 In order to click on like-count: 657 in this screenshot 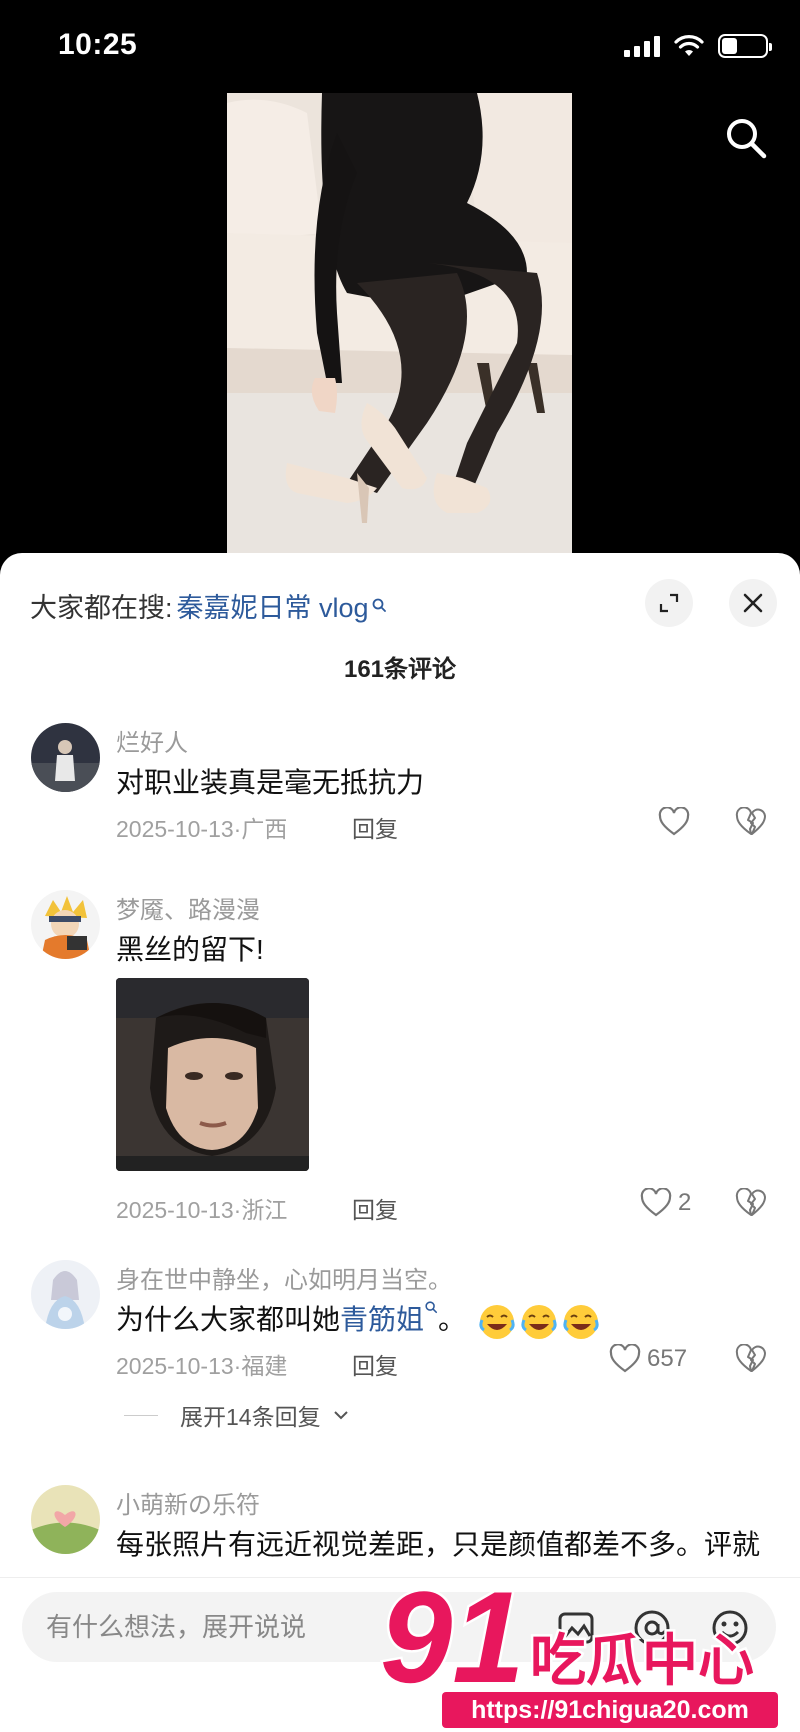, I will do `click(667, 1358)`.